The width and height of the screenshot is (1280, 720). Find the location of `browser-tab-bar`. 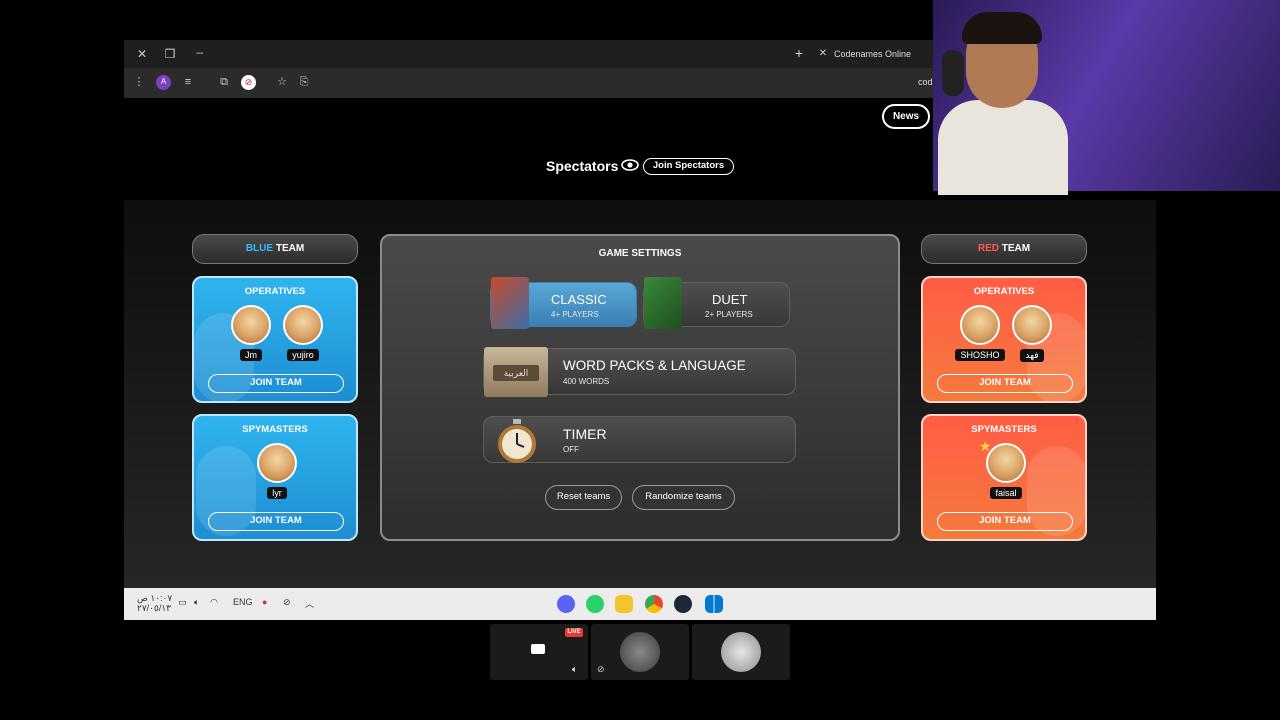

browser-tab-bar is located at coordinates (529, 54).